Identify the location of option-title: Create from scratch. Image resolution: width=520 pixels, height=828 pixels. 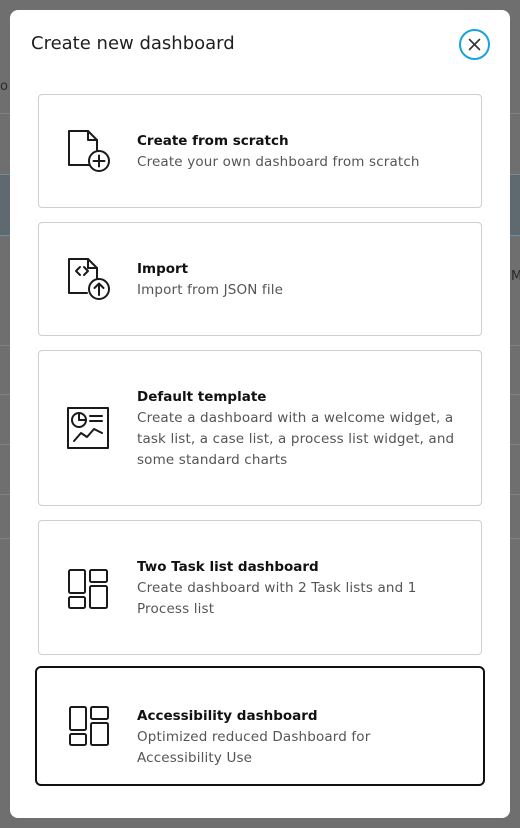
(213, 141).